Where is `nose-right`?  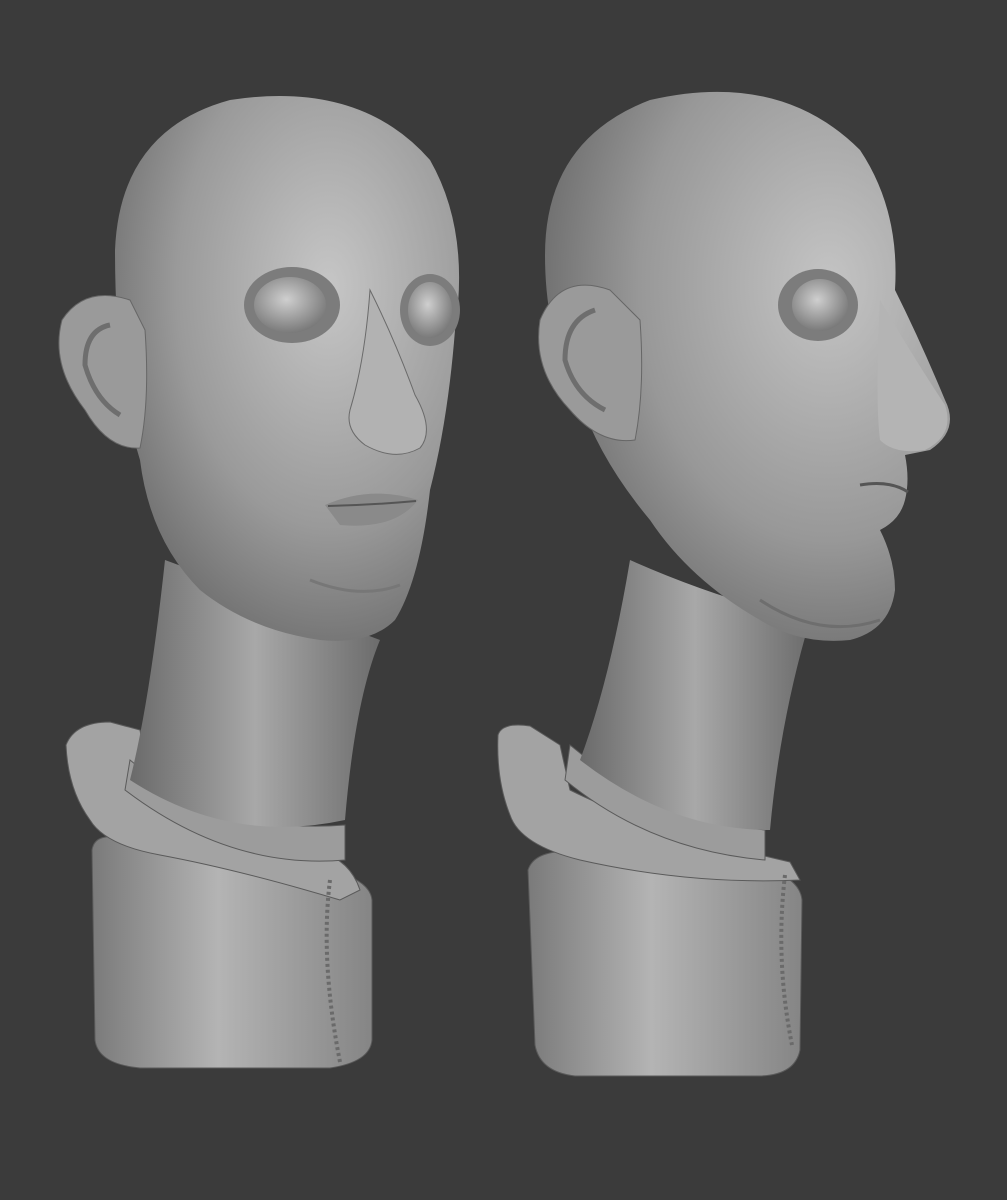 nose-right is located at coordinates (912, 376).